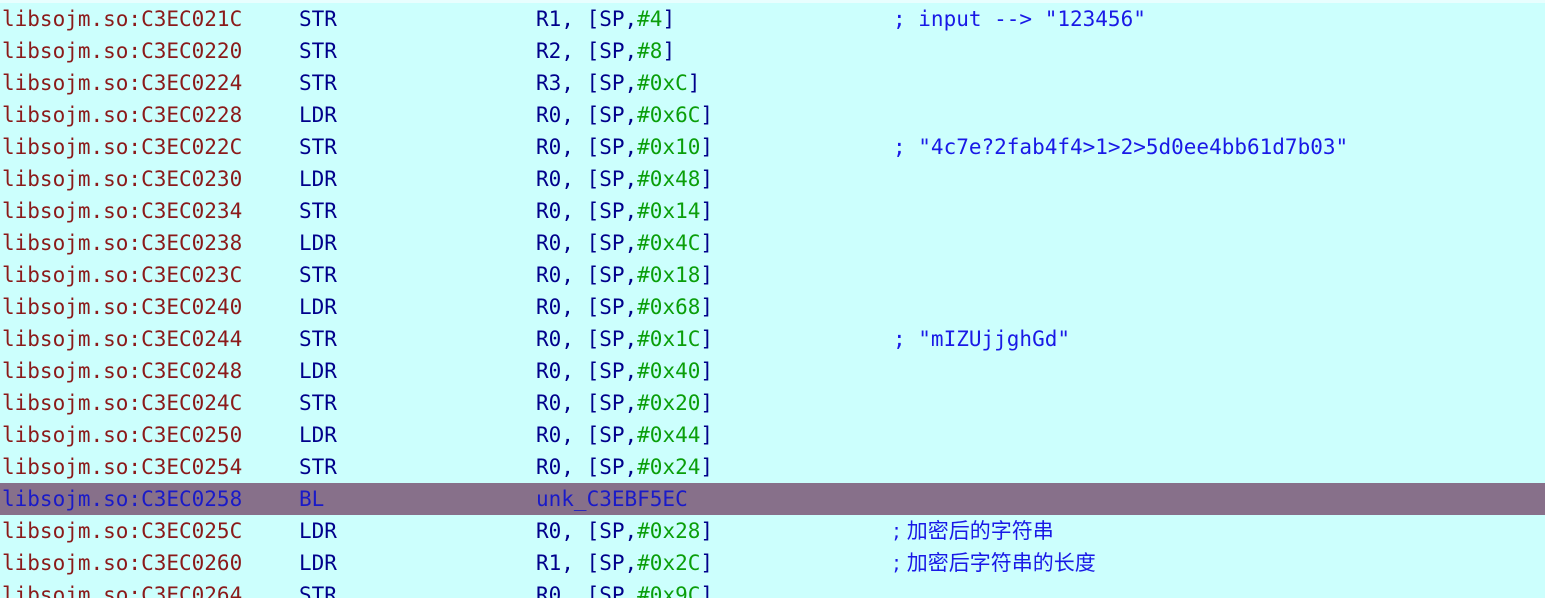 Image resolution: width=1545 pixels, height=598 pixels. I want to click on operand-base: unk_C3EBF5EC, so click(612, 499).